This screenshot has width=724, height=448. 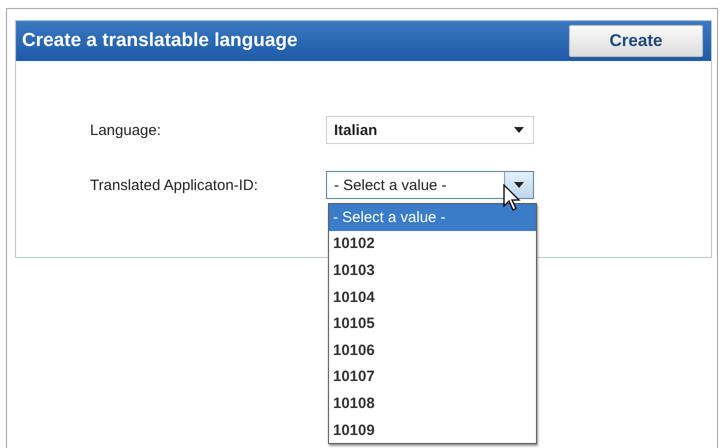 What do you see at coordinates (432, 403) in the screenshot?
I see `dropdown-option: 10108` at bounding box center [432, 403].